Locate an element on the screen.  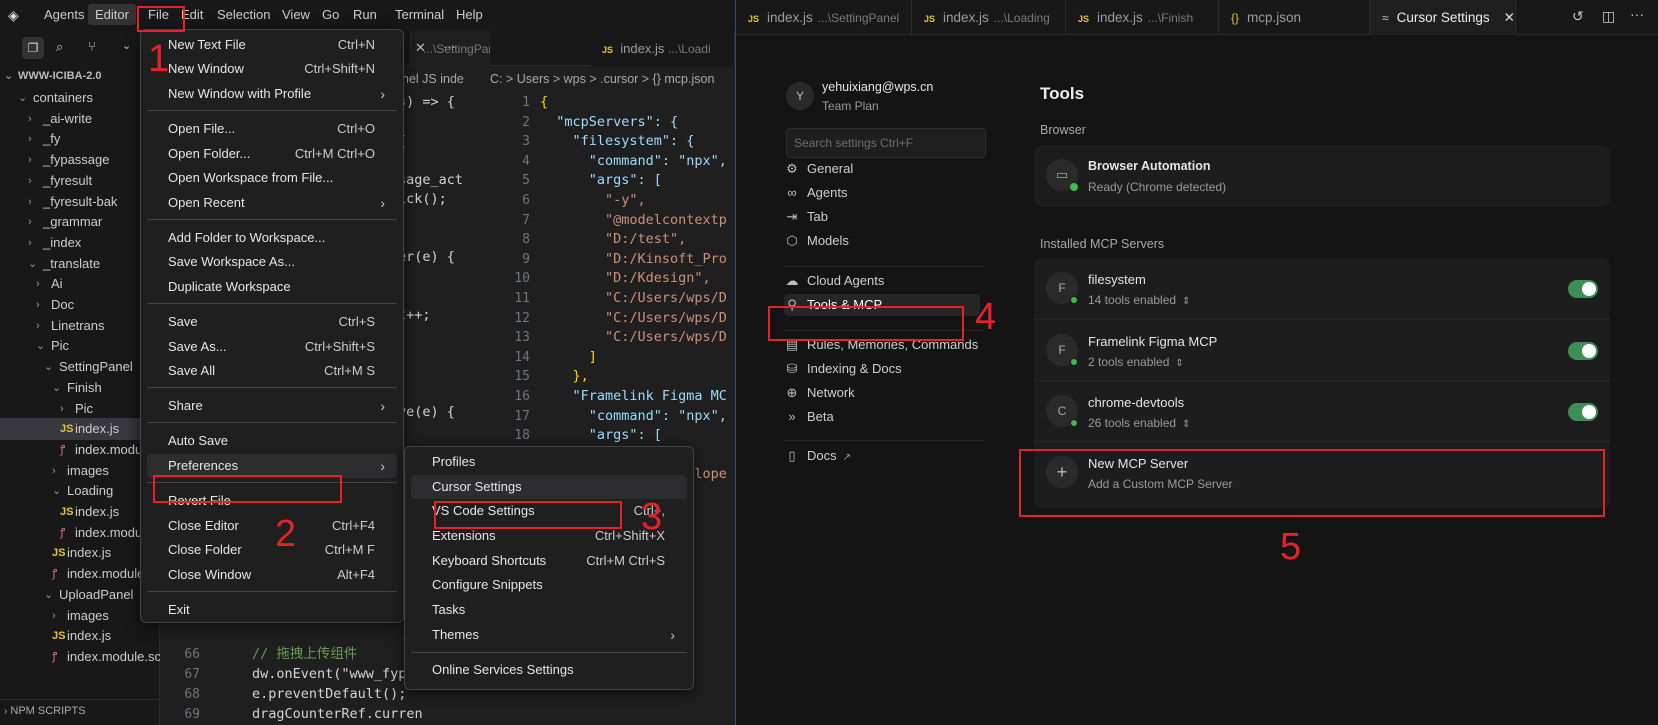
menu-help: Help is located at coordinates (469, 14).